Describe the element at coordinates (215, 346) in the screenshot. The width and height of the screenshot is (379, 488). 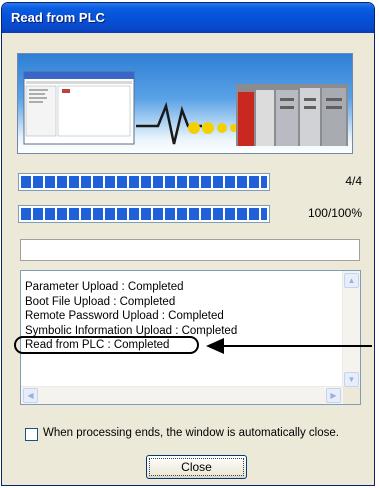
I see `annotation-arrow-head-icon` at that location.